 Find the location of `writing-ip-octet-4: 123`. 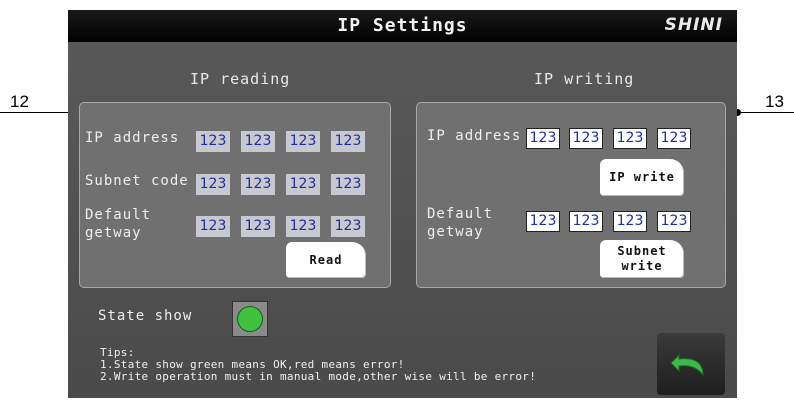

writing-ip-octet-4: 123 is located at coordinates (674, 138).